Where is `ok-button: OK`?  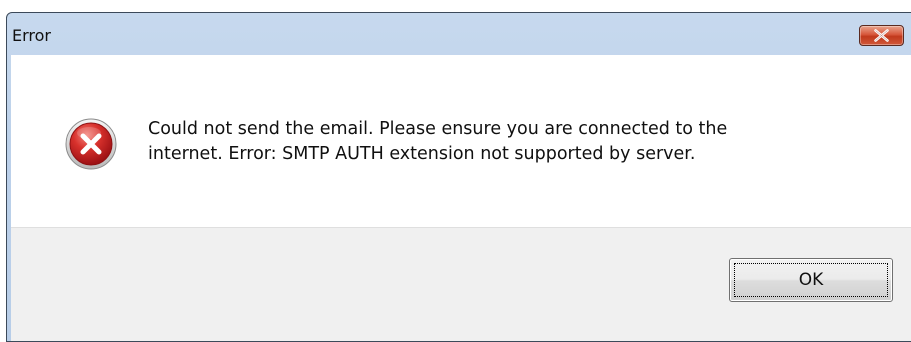 ok-button: OK is located at coordinates (811, 280).